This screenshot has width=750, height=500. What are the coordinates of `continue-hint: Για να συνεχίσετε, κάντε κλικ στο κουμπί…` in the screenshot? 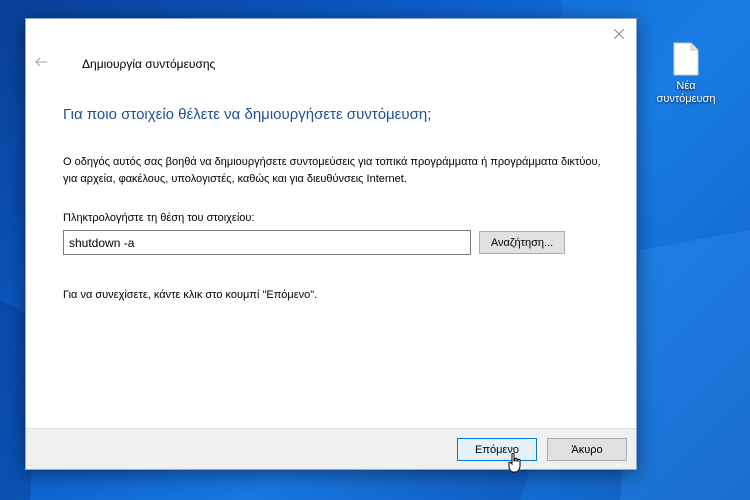 It's located at (190, 295).